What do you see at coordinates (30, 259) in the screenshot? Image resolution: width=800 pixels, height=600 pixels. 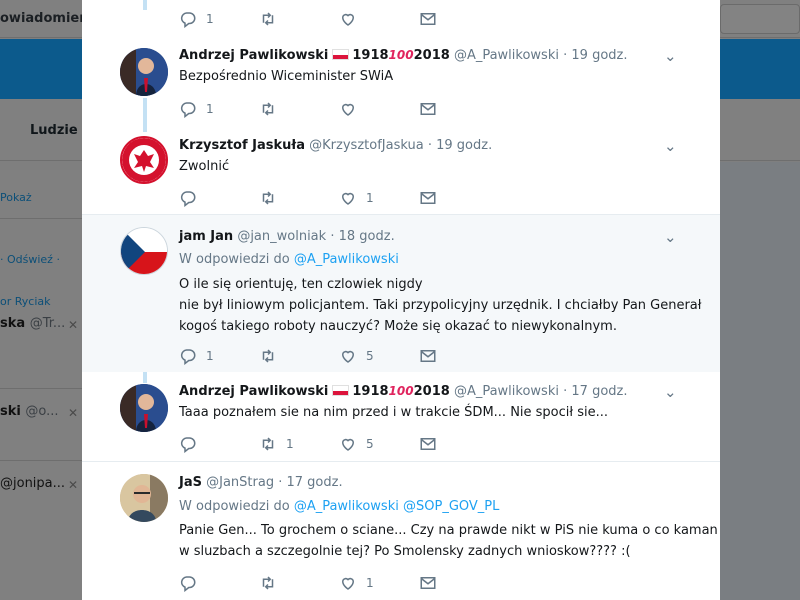 I see `refresh-link: · Odświeź ·` at bounding box center [30, 259].